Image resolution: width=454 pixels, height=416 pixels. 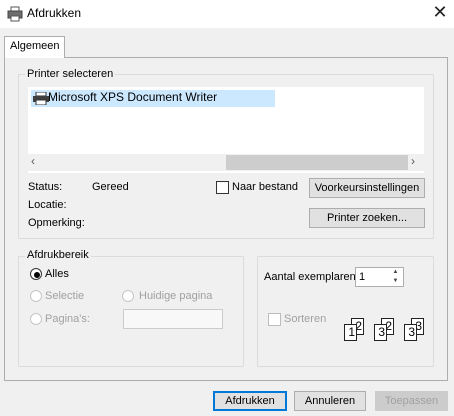 I want to click on collate-label: Sorteren, so click(x=305, y=319).